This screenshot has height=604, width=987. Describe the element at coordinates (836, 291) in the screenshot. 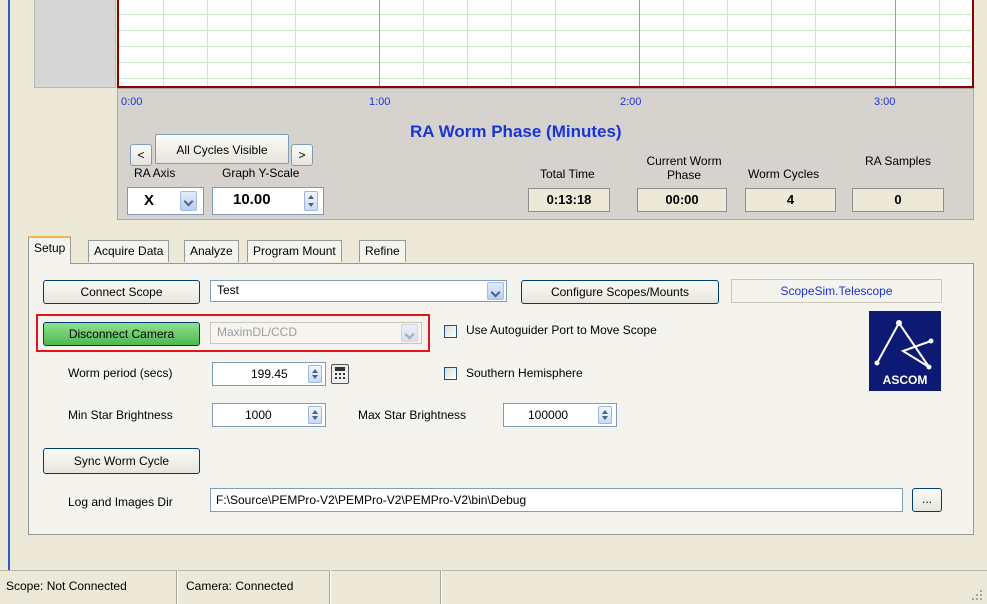

I see `scope-driver-name: ScopeSim.Telescope` at that location.